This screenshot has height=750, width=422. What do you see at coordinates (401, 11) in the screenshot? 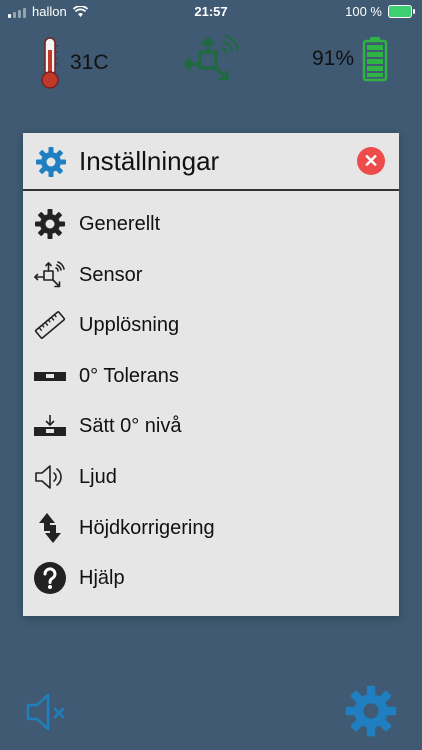
I see `battery-charging-icon` at bounding box center [401, 11].